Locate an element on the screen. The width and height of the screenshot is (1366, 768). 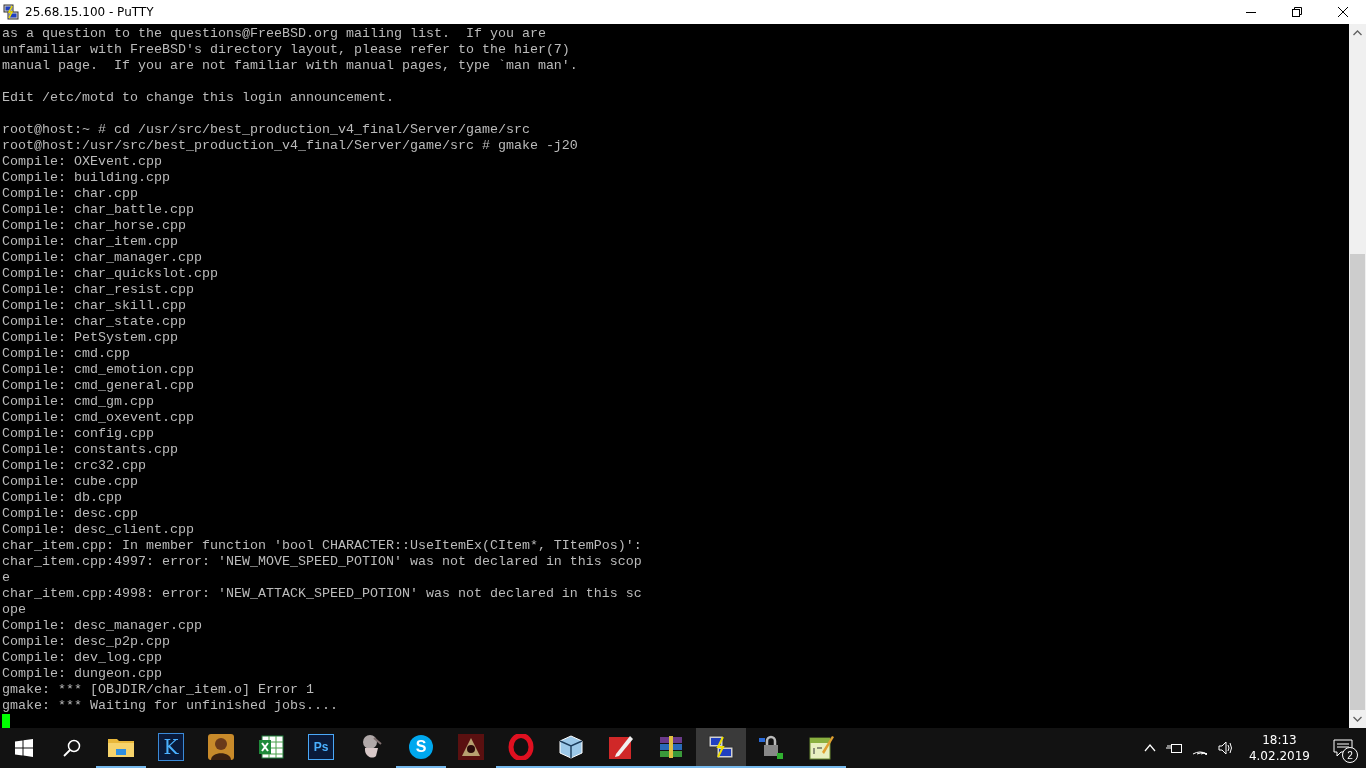
terminal-line: Compile: cmd_gm.cpp is located at coordinates (78, 402).